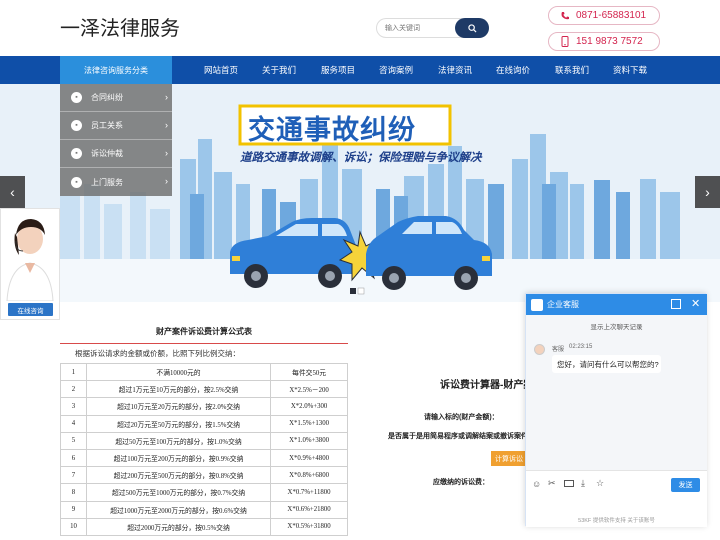 The width and height of the screenshot is (720, 540). I want to click on row-formula: X*2.0%+300, so click(309, 406).